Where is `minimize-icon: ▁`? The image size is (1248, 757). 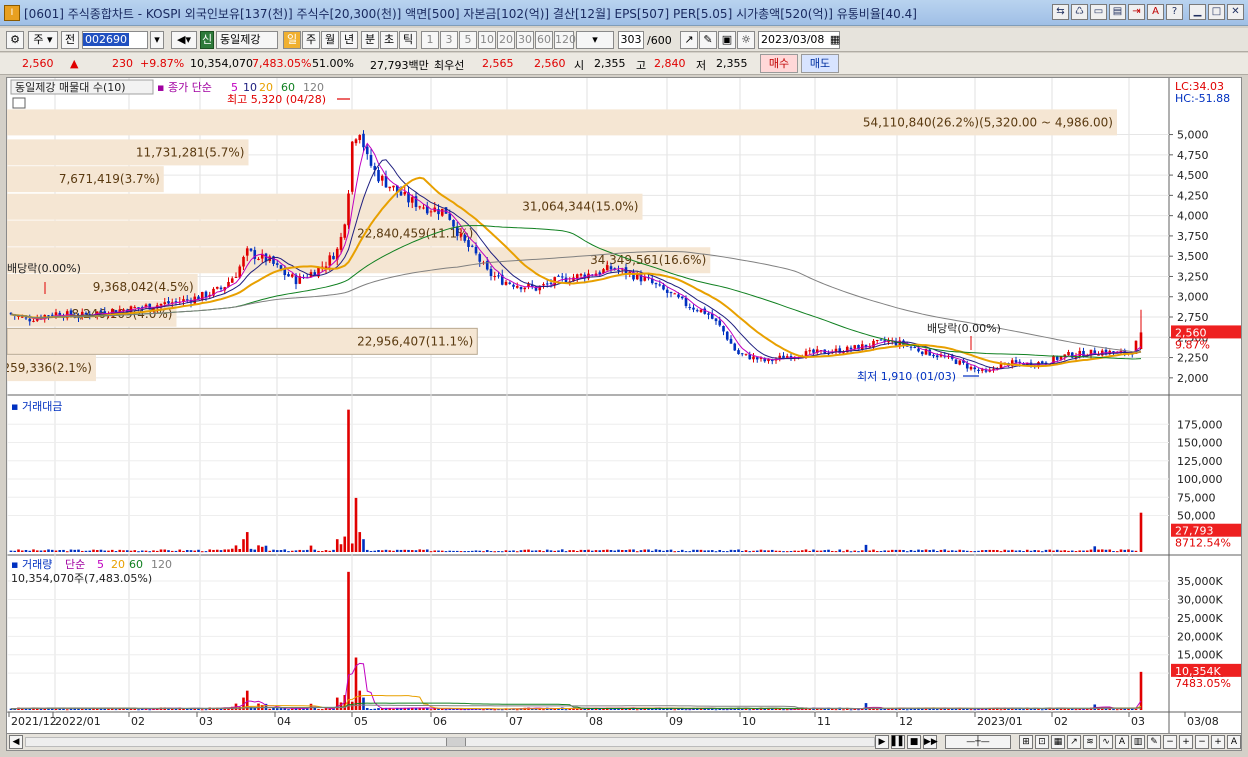 minimize-icon: ▁ is located at coordinates (1197, 12).